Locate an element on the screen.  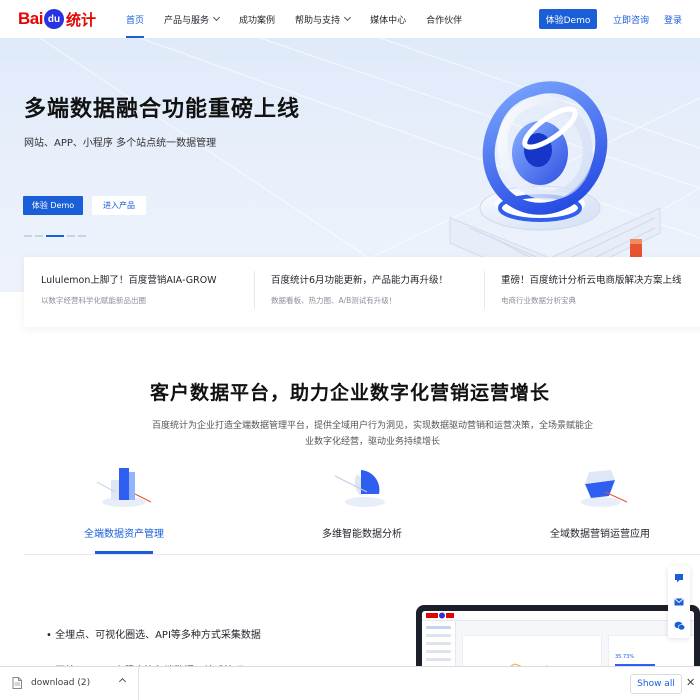
tab-intelligent-analysis: 多维智能数据分析 is located at coordinates (362, 508).